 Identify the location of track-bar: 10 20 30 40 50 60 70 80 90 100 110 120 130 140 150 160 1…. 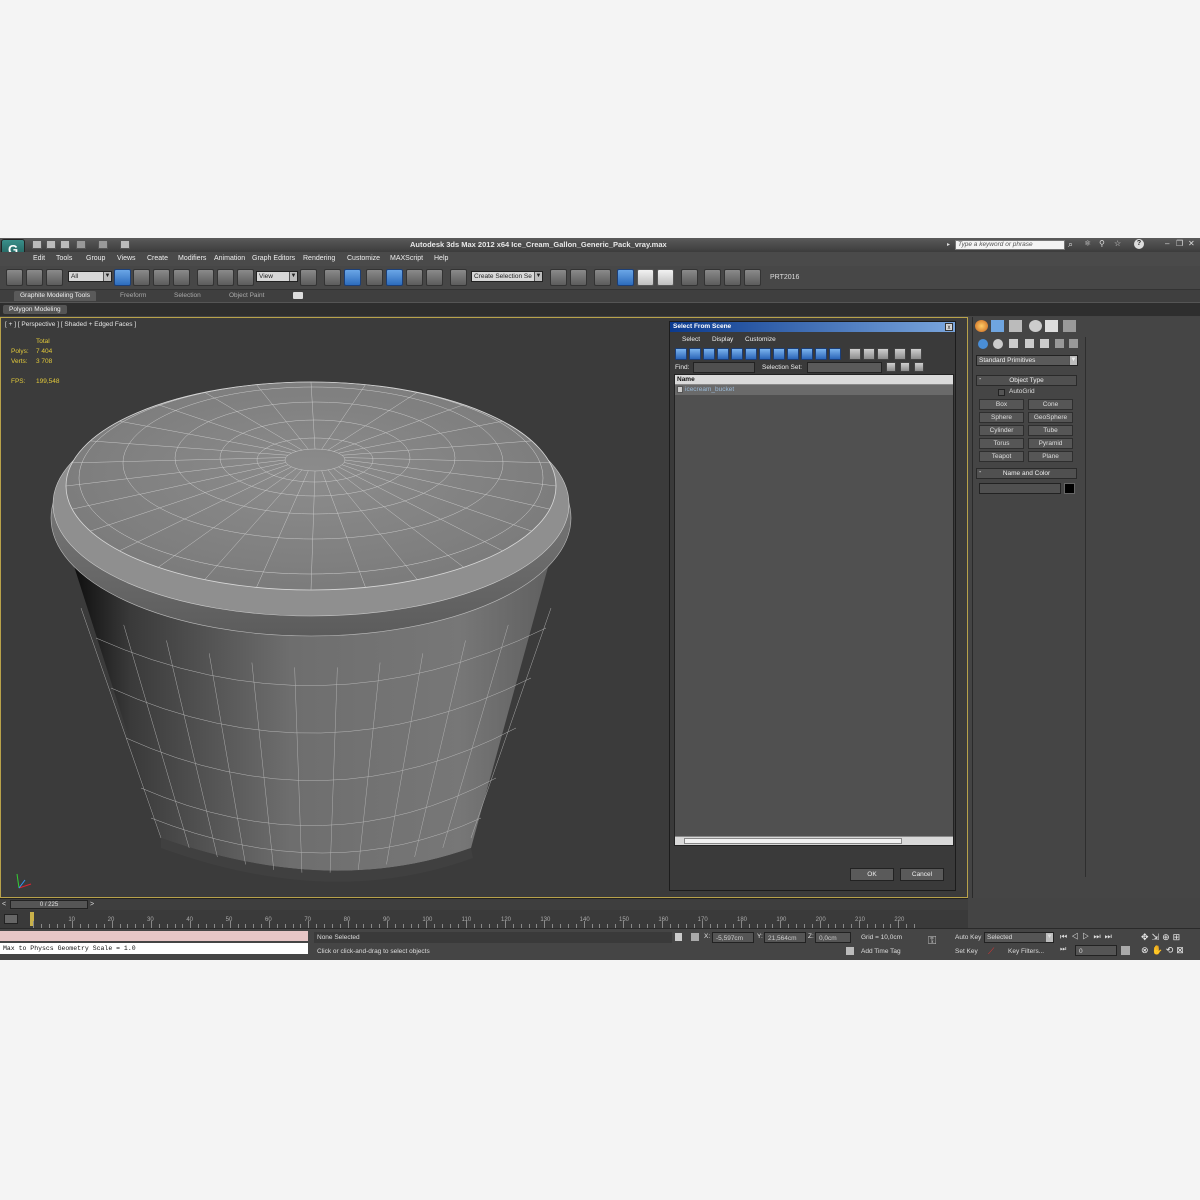
(484, 919).